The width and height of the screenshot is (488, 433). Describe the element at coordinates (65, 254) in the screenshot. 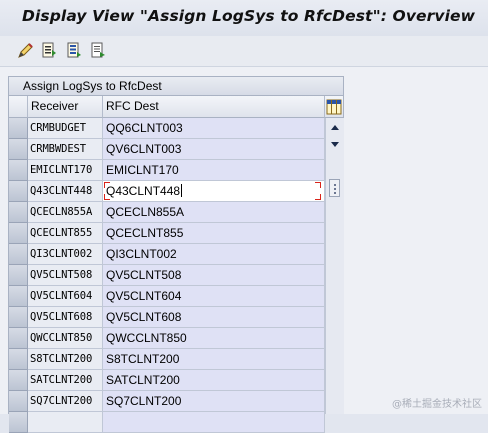

I see `receiver-cell: QI3CLNT002` at that location.